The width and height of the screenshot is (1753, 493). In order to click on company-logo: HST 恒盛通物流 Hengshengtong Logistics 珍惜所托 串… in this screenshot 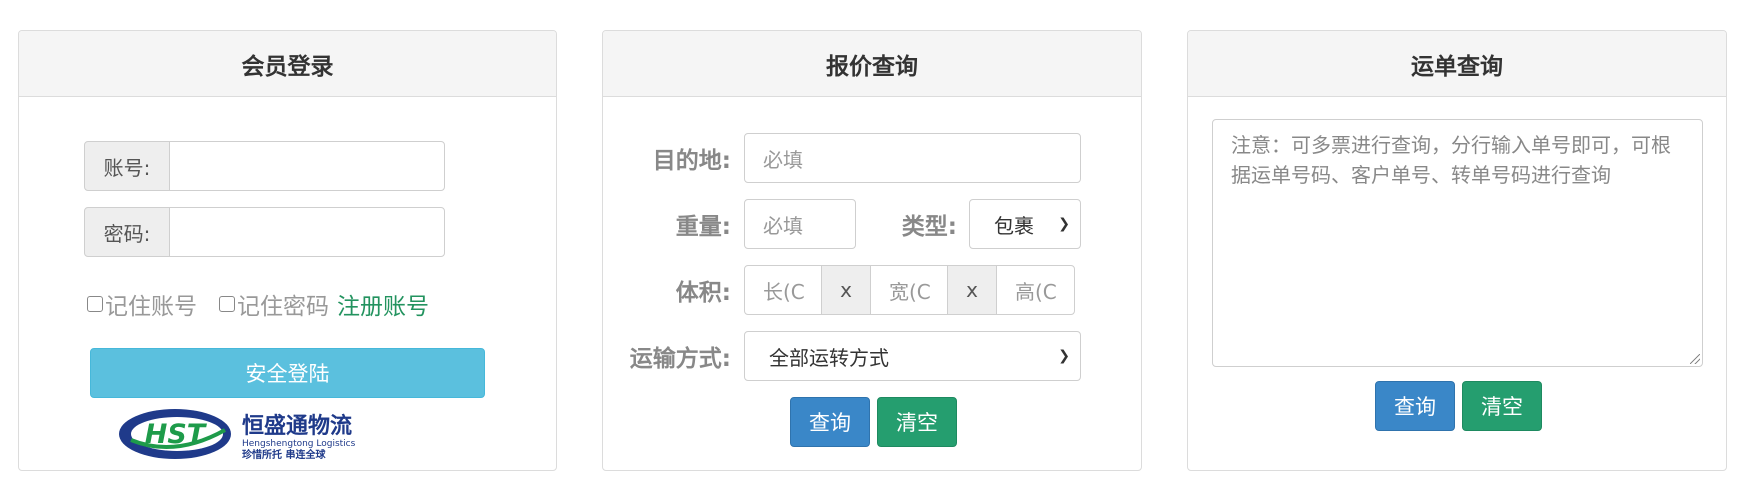, I will do `click(252, 435)`.